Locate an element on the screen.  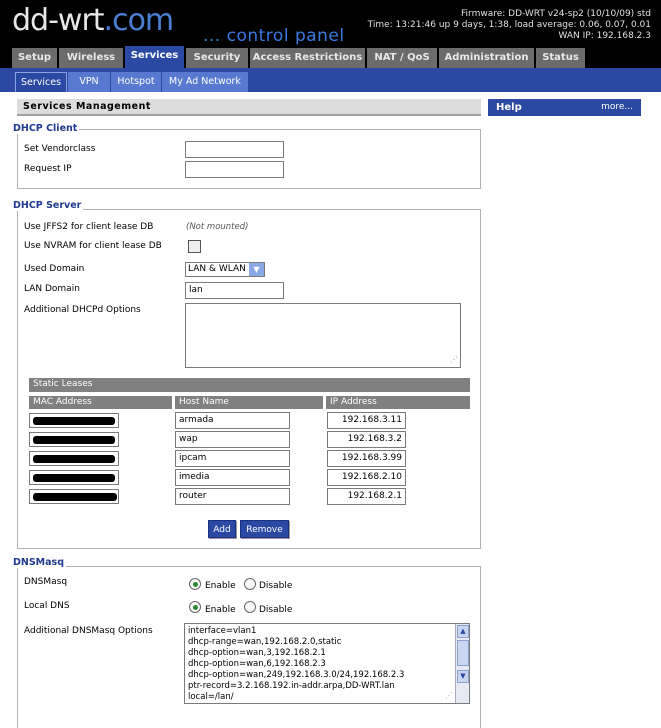
chevron-down-icon: ▼ is located at coordinates (256, 269).